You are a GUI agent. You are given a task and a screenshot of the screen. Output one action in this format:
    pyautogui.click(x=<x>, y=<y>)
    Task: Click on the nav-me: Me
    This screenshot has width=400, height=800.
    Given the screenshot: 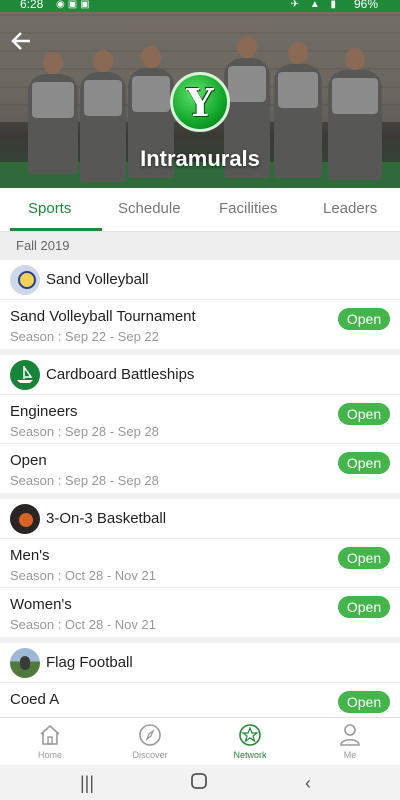 What is the action you would take?
    pyautogui.click(x=350, y=741)
    